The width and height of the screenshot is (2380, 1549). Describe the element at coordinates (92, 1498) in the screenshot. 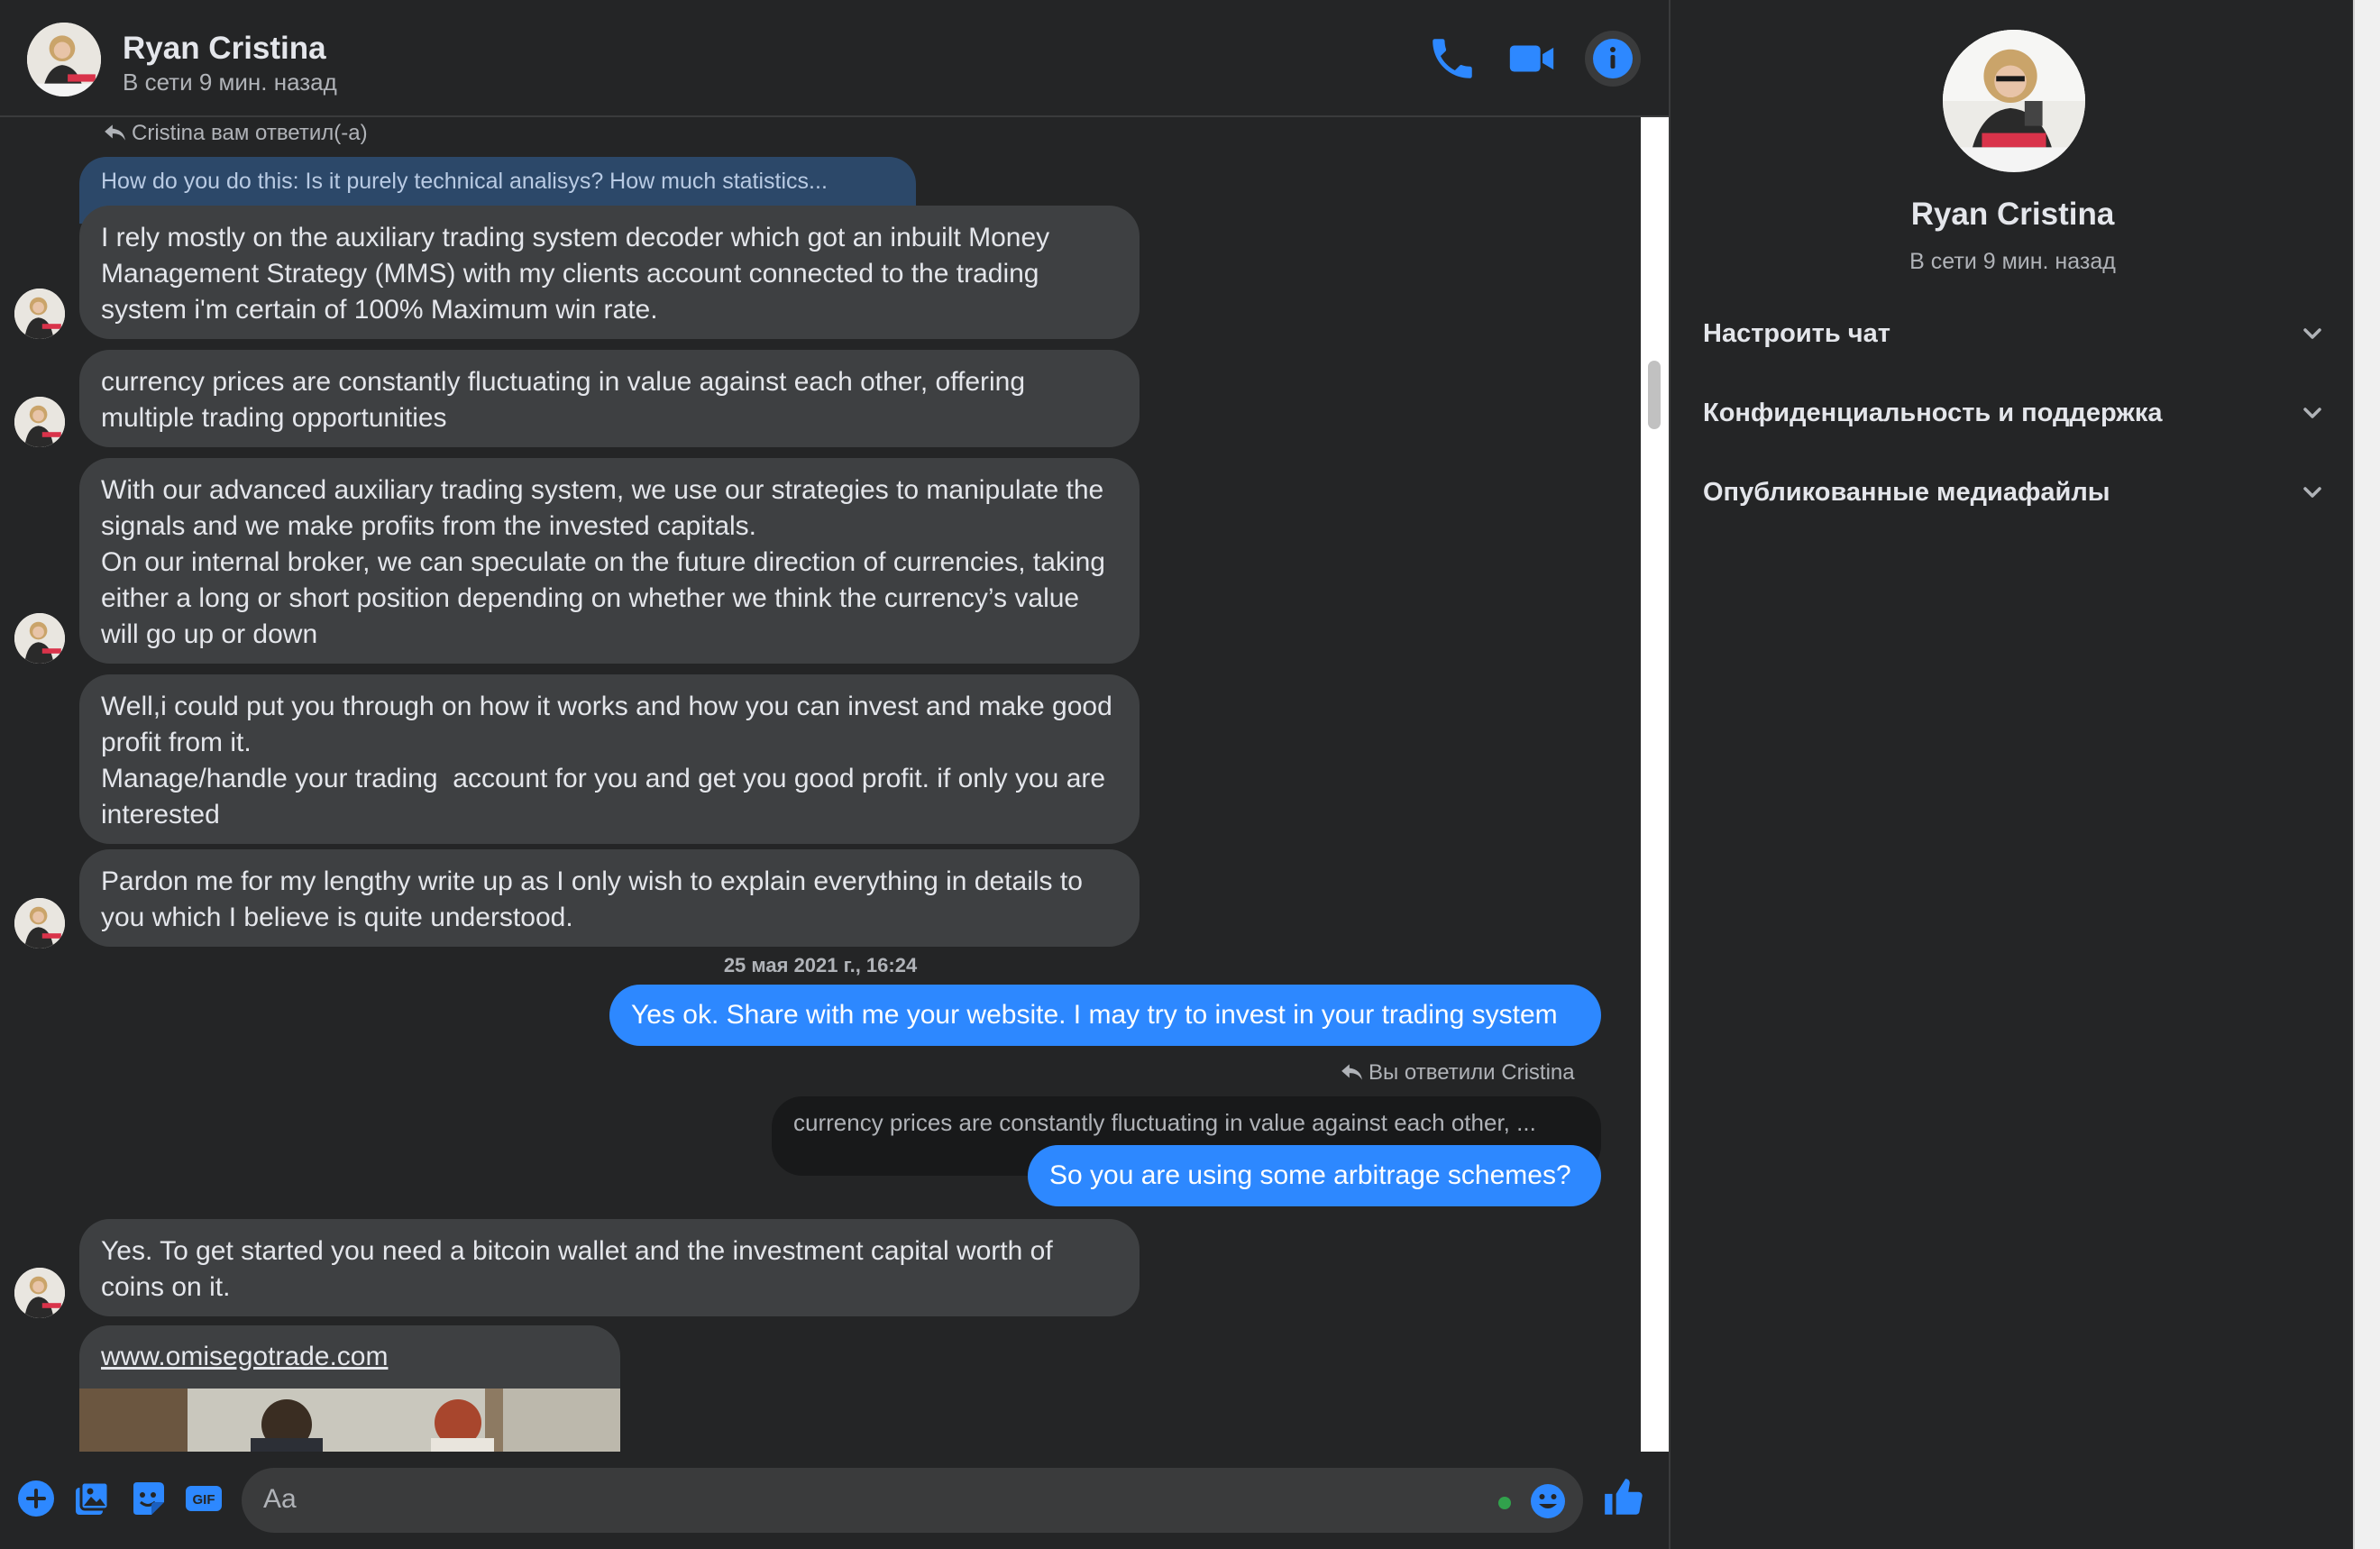

I see `photo-icon` at that location.